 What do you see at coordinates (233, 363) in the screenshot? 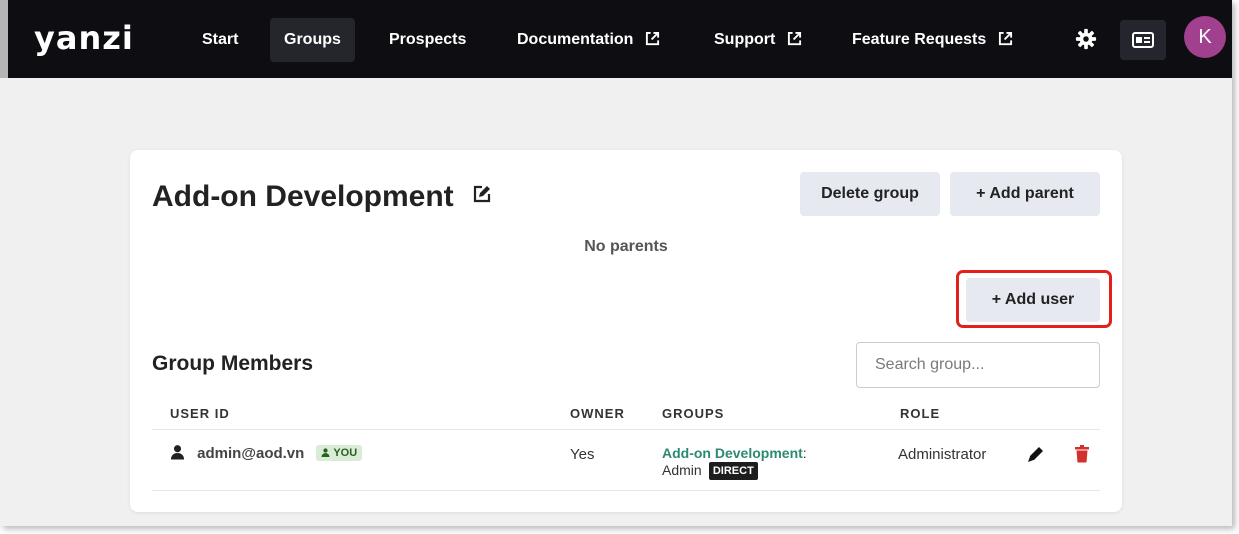
I see `group-members-heading: Group Members` at bounding box center [233, 363].